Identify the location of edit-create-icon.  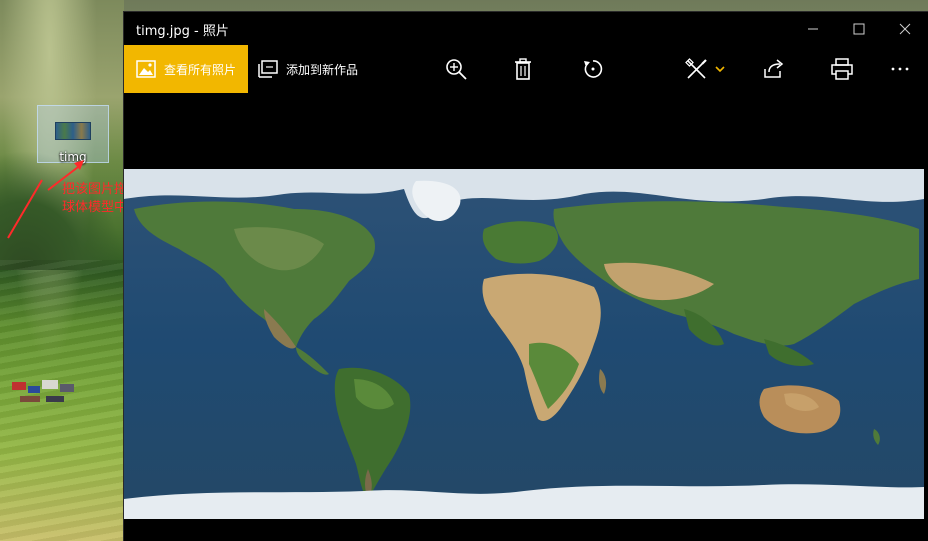
(696, 68).